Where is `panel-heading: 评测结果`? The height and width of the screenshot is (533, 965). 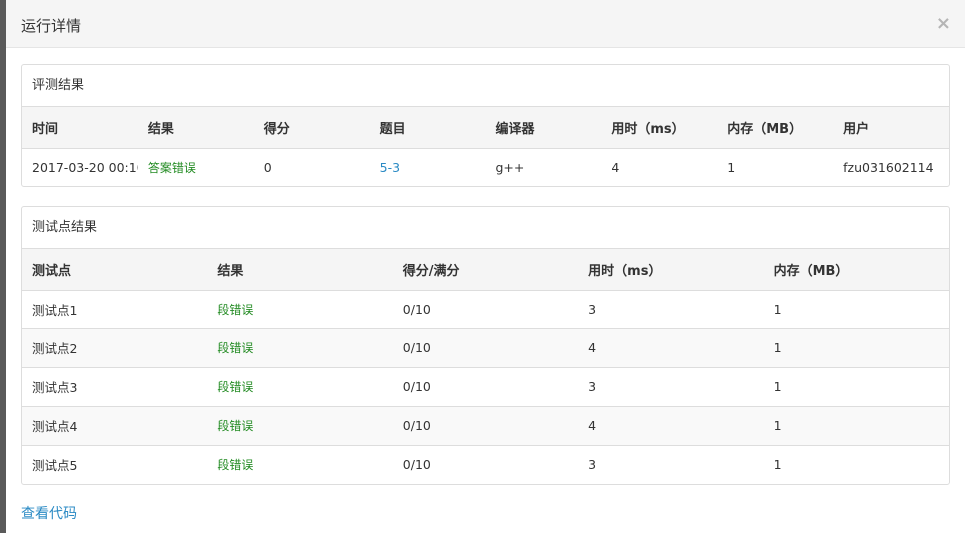 panel-heading: 评测结果 is located at coordinates (485, 86).